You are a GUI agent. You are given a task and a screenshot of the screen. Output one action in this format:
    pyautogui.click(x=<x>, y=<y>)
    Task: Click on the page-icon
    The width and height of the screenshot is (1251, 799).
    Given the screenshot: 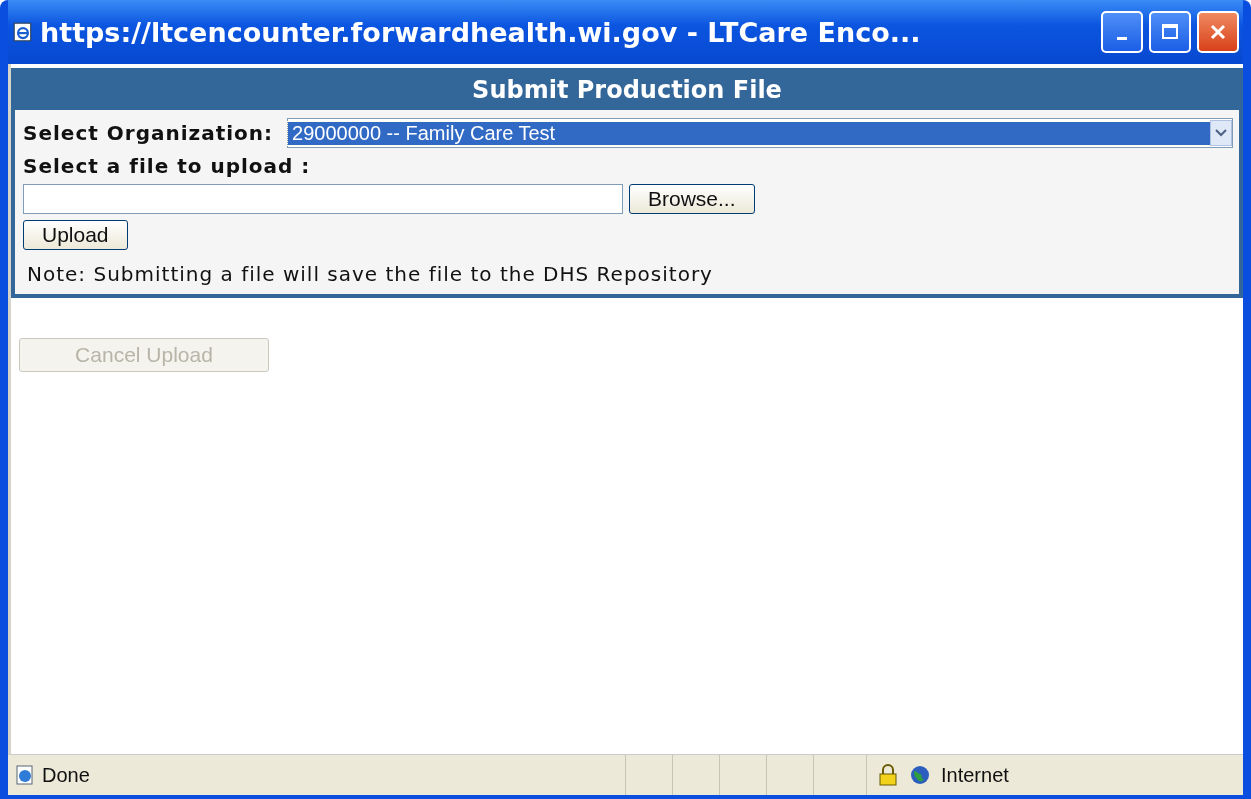 What is the action you would take?
    pyautogui.click(x=25, y=775)
    